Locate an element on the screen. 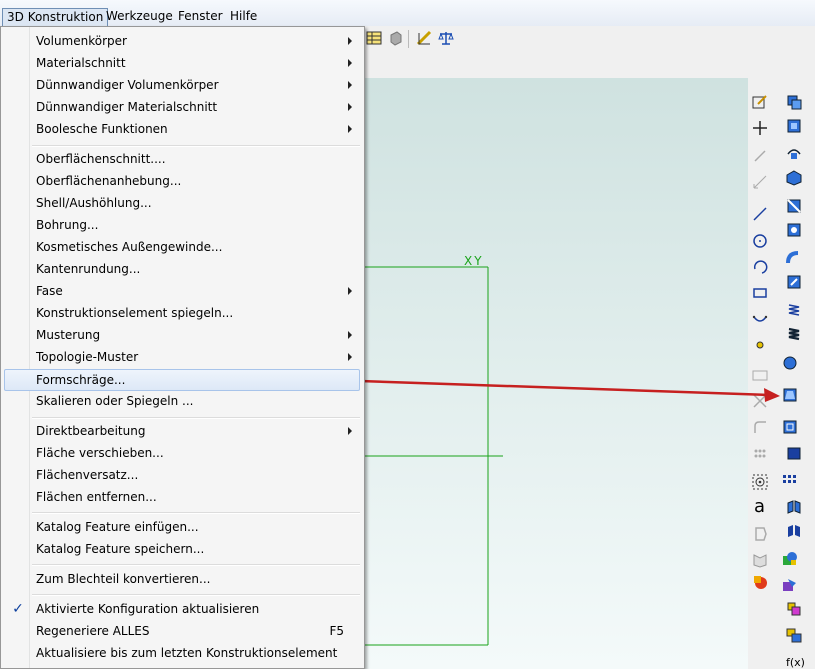 The height and width of the screenshot is (669, 815). point-dot-icon is located at coordinates (760, 345).